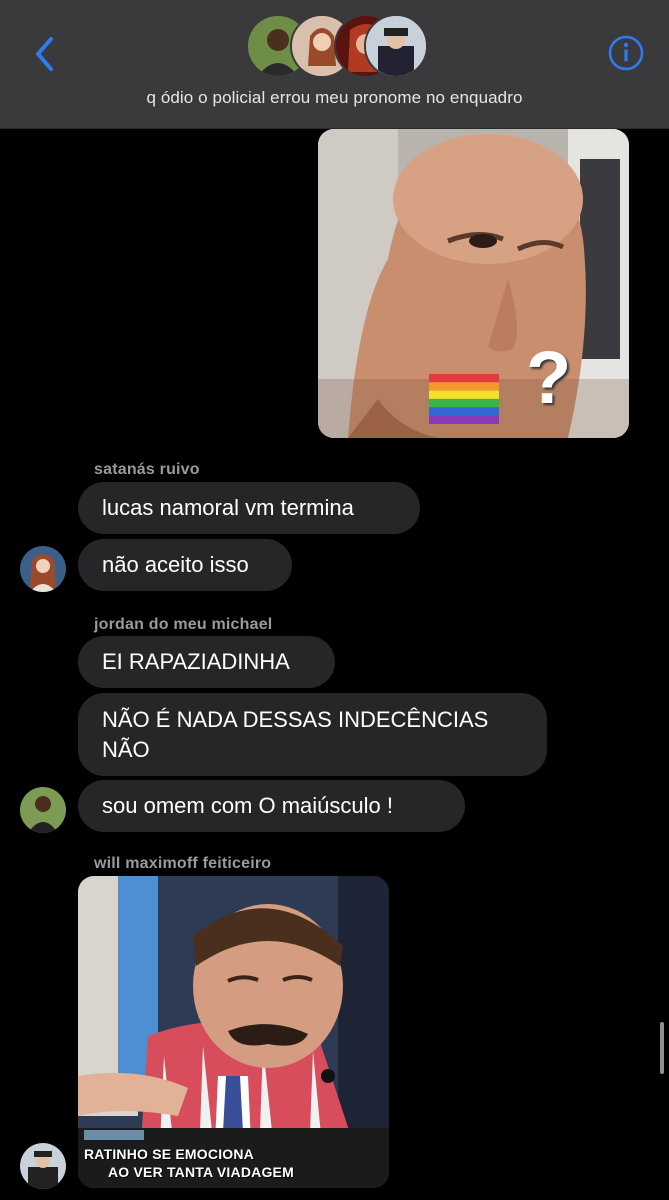 The width and height of the screenshot is (669, 1200). I want to click on message-text: não aceito isso, so click(175, 564).